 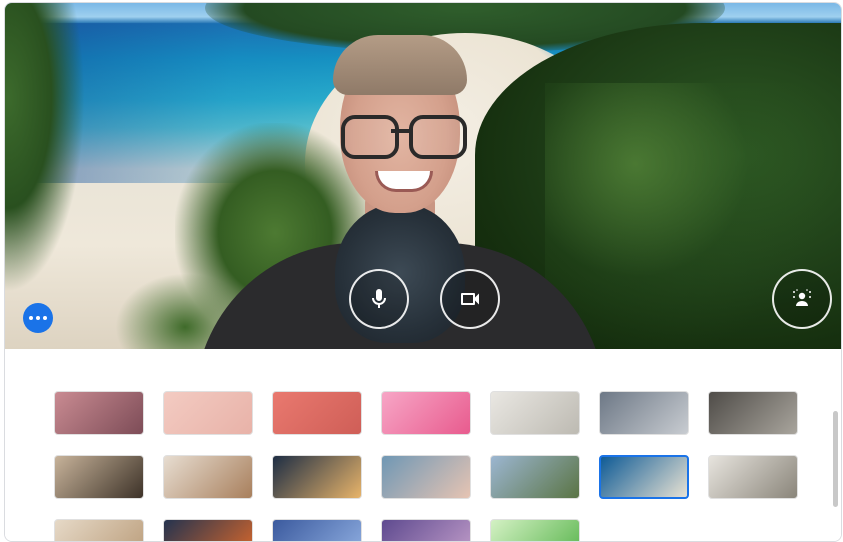 What do you see at coordinates (535, 413) in the screenshot?
I see `background-tile-white-office` at bounding box center [535, 413].